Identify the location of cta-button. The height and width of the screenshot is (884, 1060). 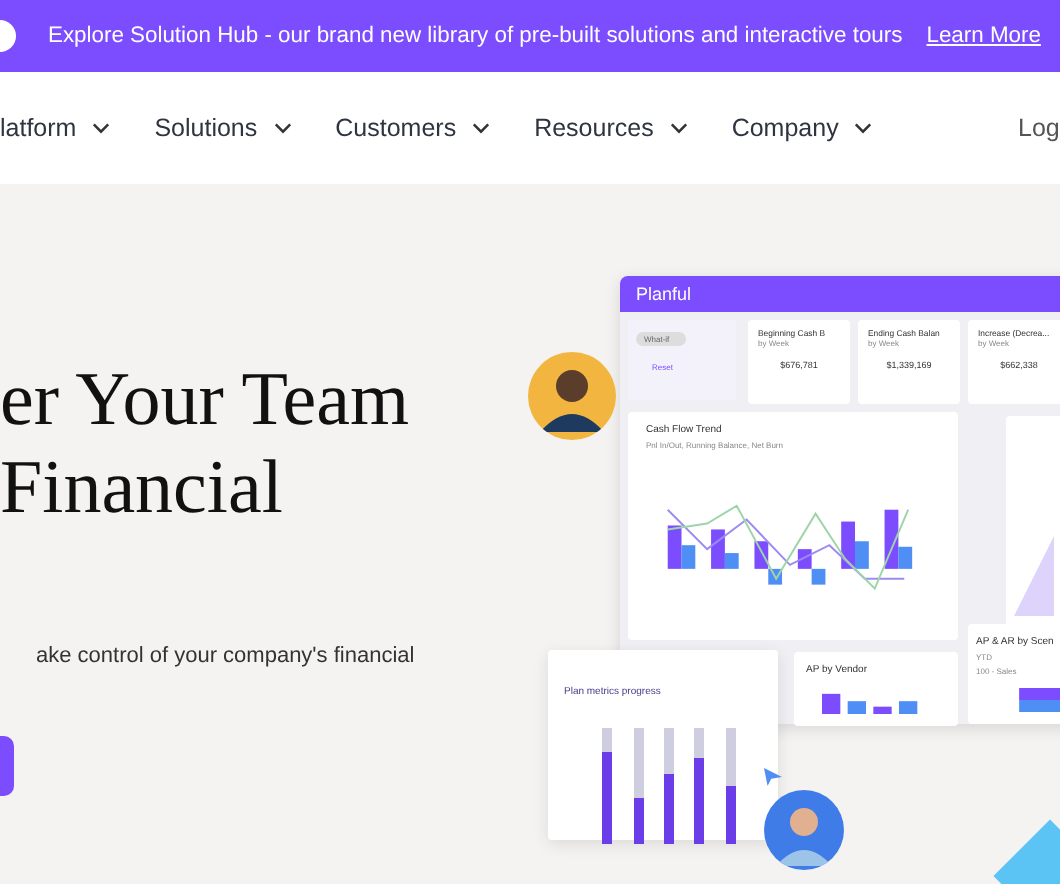
(7, 766).